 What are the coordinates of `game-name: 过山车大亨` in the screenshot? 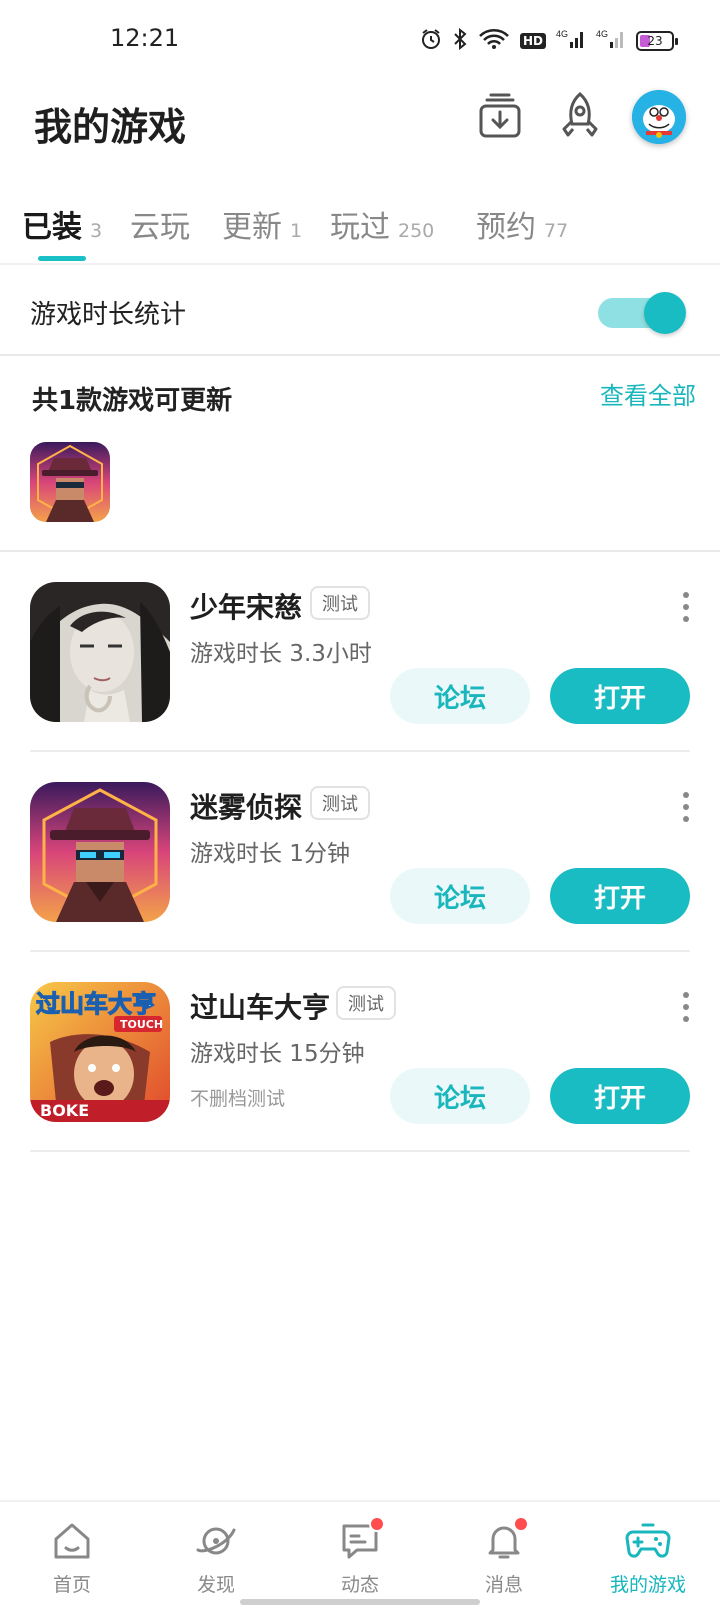 It's located at (260, 1007).